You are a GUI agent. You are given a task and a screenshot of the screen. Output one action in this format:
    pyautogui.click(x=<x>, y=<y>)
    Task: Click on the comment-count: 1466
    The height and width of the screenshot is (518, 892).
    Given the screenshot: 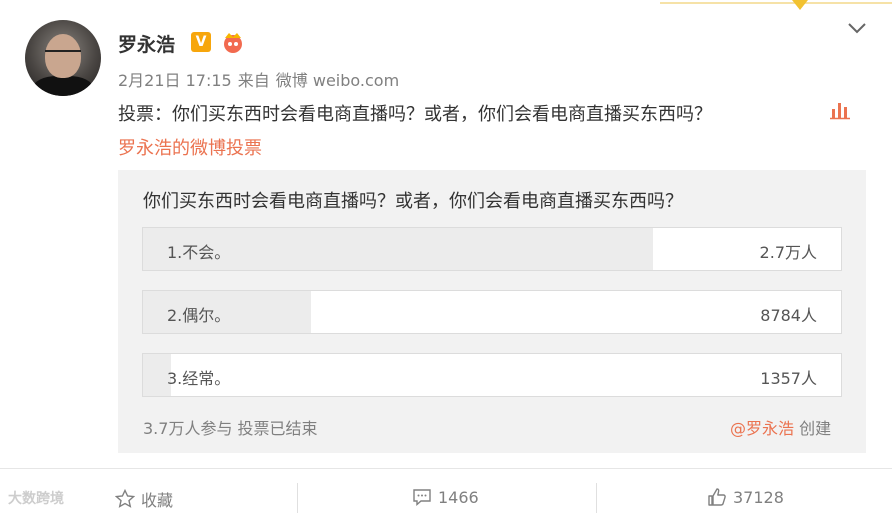 What is the action you would take?
    pyautogui.click(x=458, y=497)
    